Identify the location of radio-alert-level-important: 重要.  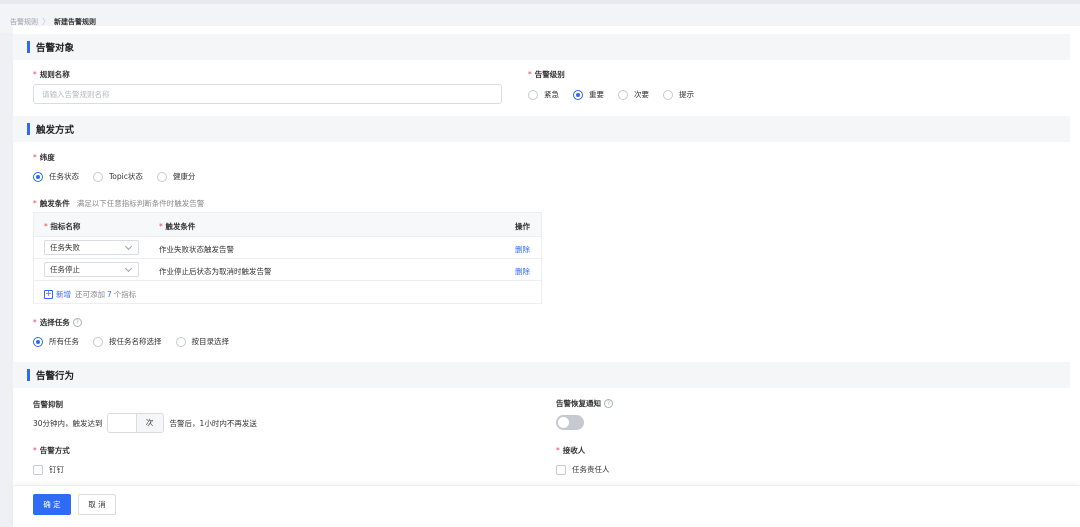
(588, 94).